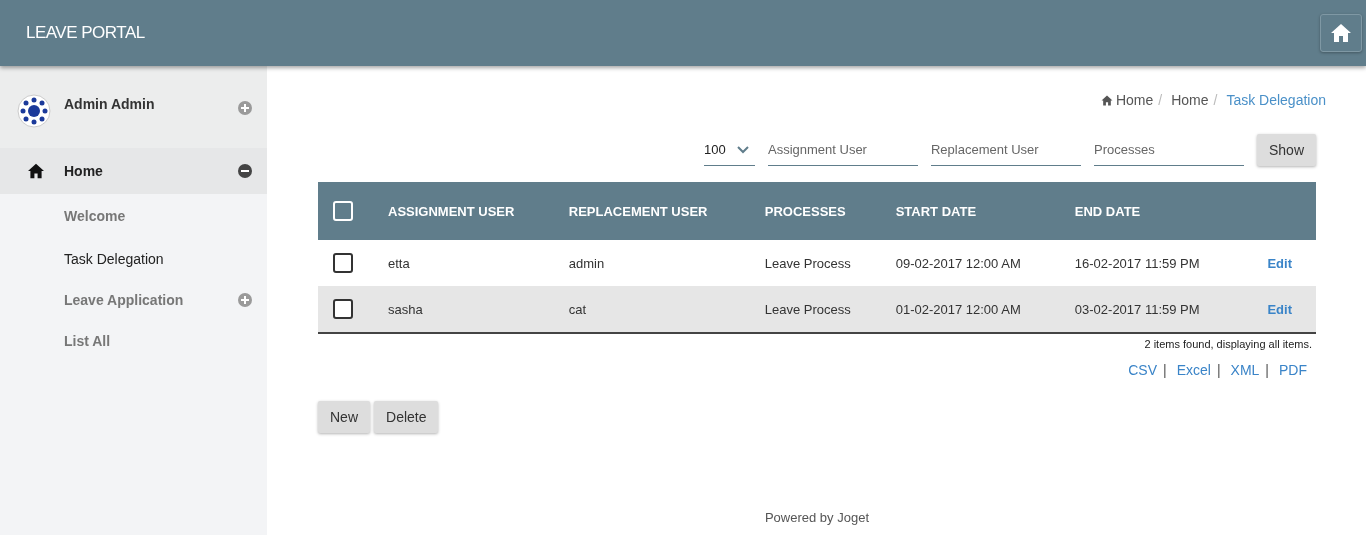 Image resolution: width=1366 pixels, height=535 pixels. Describe the element at coordinates (468, 211) in the screenshot. I see `column-header: ASSIGNMENT USER` at that location.